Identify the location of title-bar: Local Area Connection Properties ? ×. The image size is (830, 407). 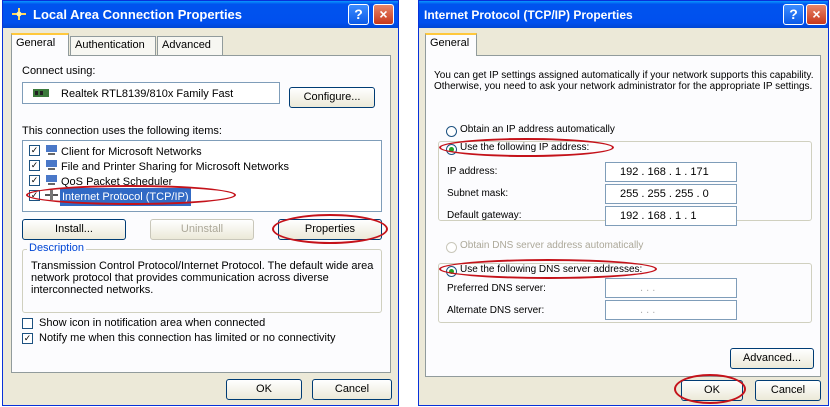
(200, 14).